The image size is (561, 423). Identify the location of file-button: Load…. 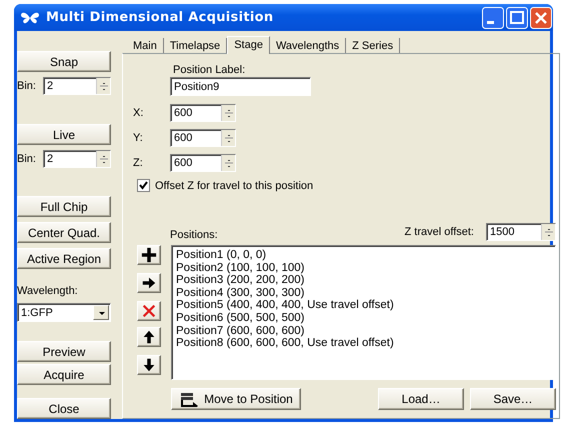
(421, 399).